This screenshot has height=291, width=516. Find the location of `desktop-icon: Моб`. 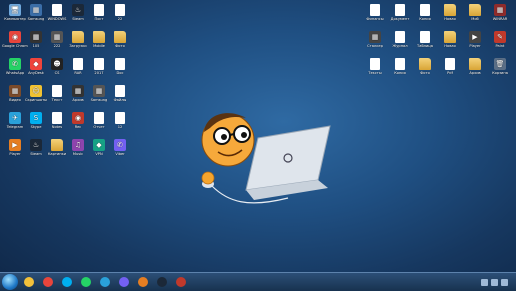

desktop-icon: Моб is located at coordinates (475, 12).